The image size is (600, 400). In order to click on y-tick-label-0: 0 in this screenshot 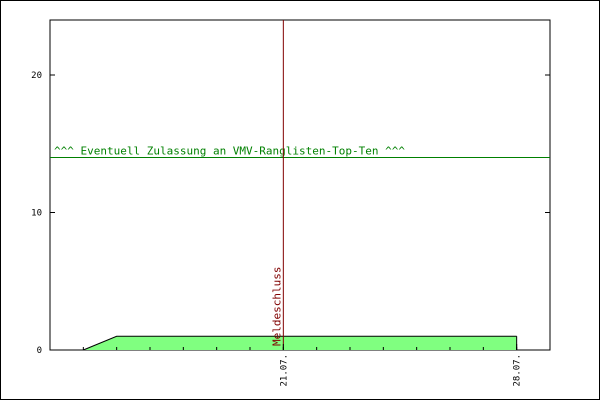, I will do `click(39, 351)`.